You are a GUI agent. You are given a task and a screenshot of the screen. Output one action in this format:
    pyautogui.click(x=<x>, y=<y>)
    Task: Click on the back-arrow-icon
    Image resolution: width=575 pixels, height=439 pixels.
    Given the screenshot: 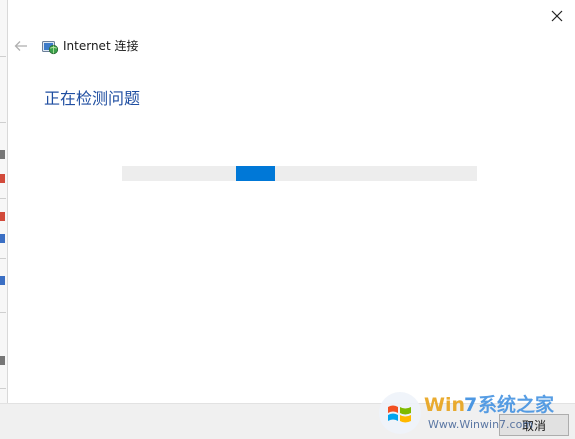 What is the action you would take?
    pyautogui.click(x=20, y=46)
    